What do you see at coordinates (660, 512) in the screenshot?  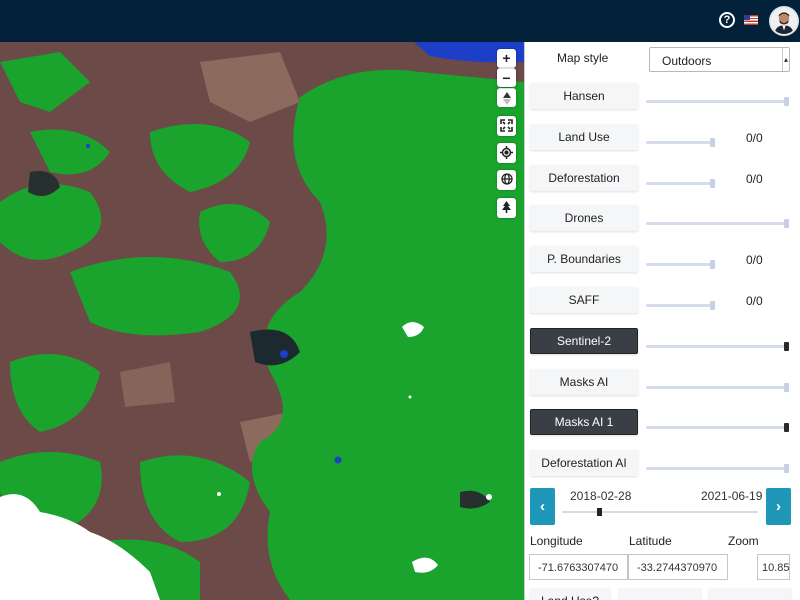 I see `date-slider` at bounding box center [660, 512].